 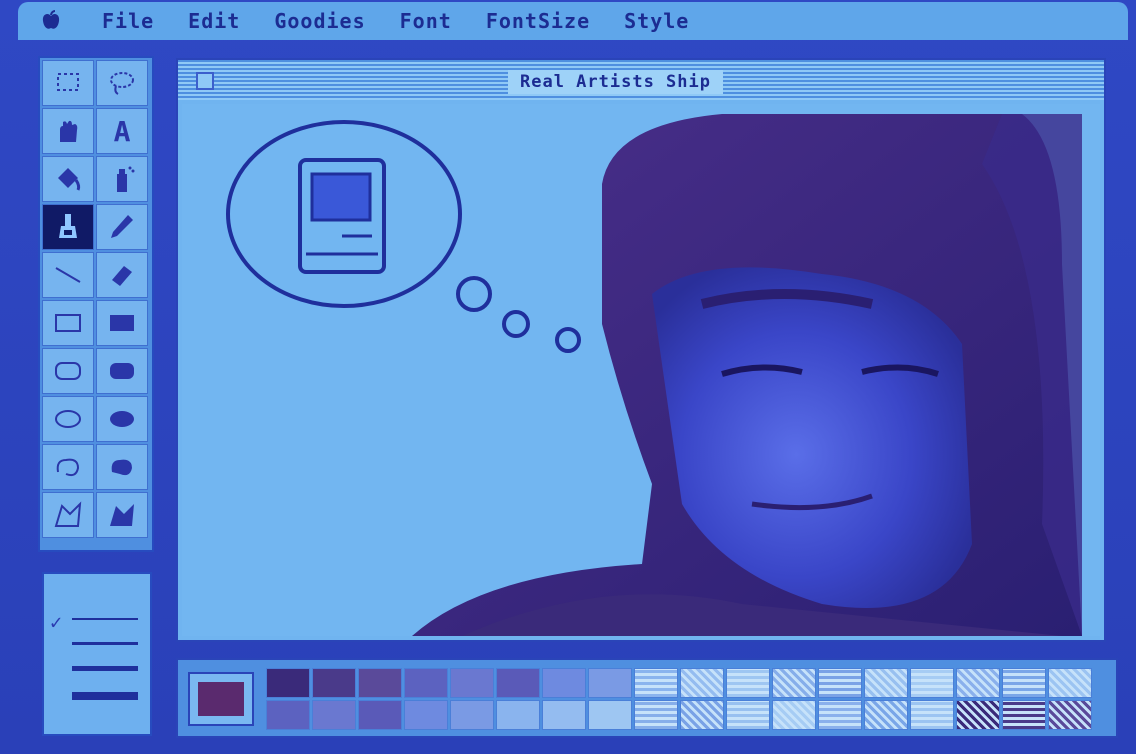 I want to click on menu-bar: File Edit Goodies Font FontSize Style, so click(x=573, y=21).